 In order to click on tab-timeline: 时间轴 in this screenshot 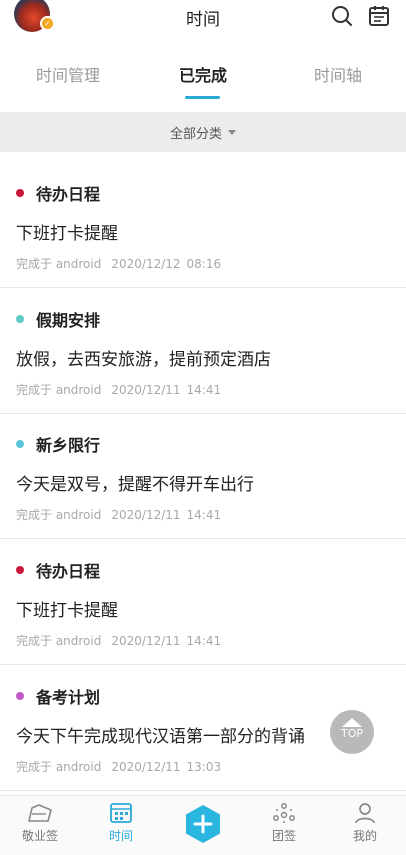, I will do `click(338, 74)`.